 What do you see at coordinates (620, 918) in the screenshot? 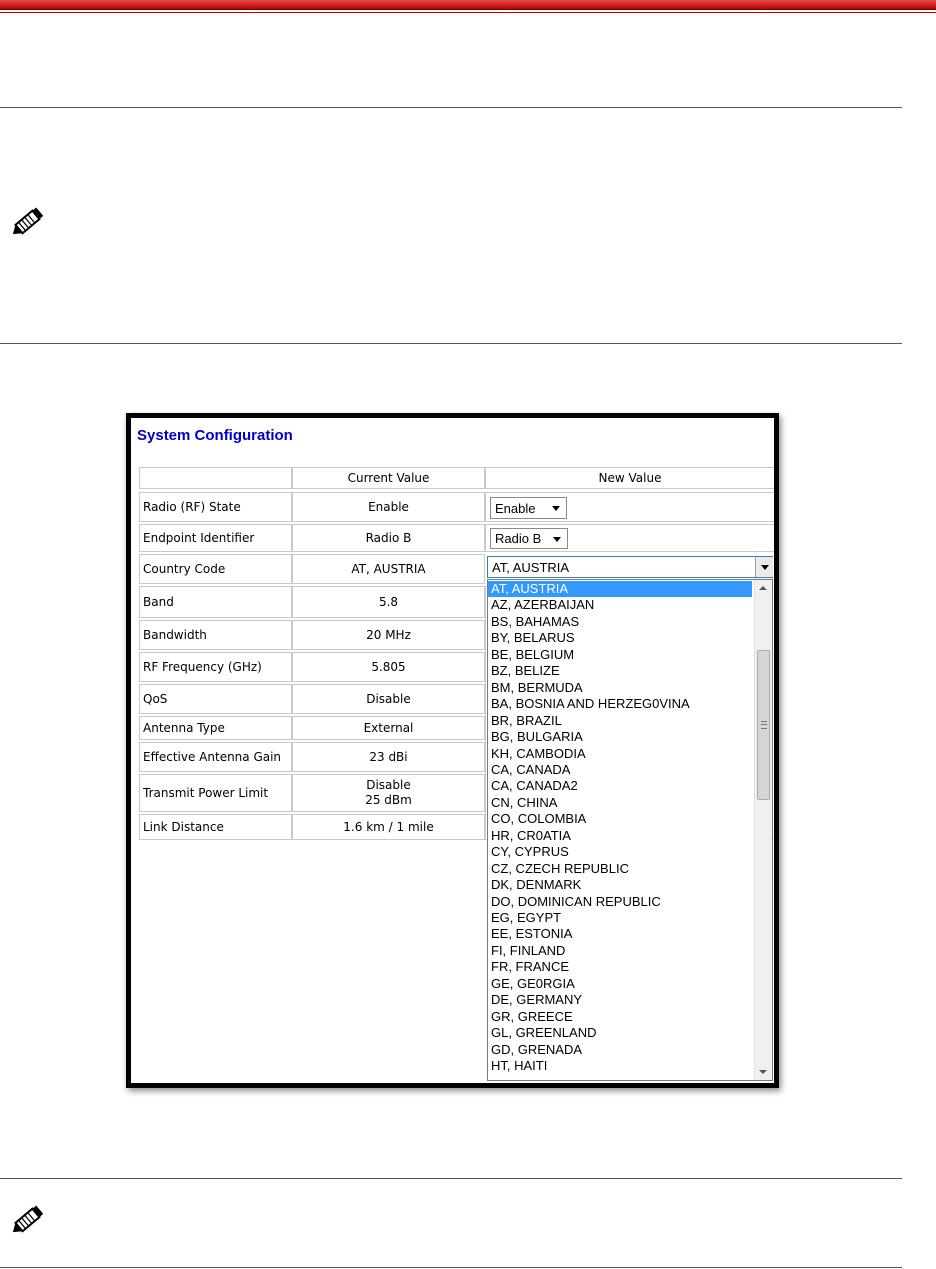
I see `dropdown-option: EG, EGYPT` at bounding box center [620, 918].